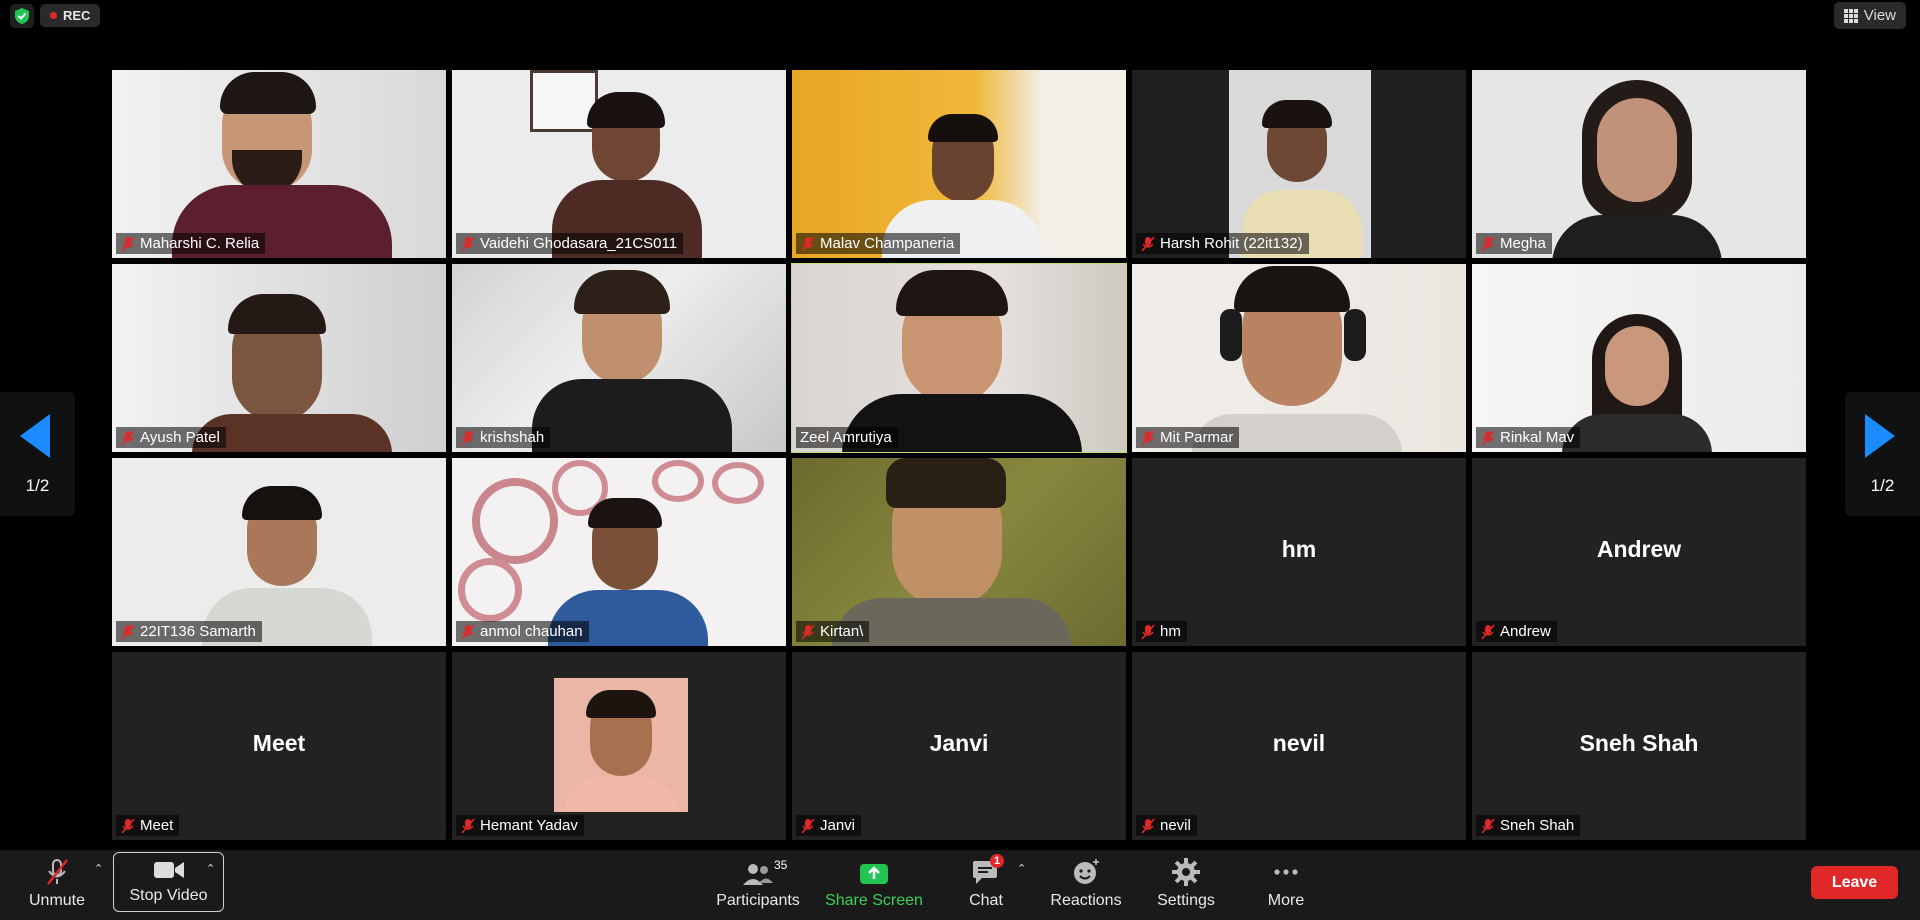 The height and width of the screenshot is (920, 1920). What do you see at coordinates (37, 485) in the screenshot?
I see `page-indicator: 1/2` at bounding box center [37, 485].